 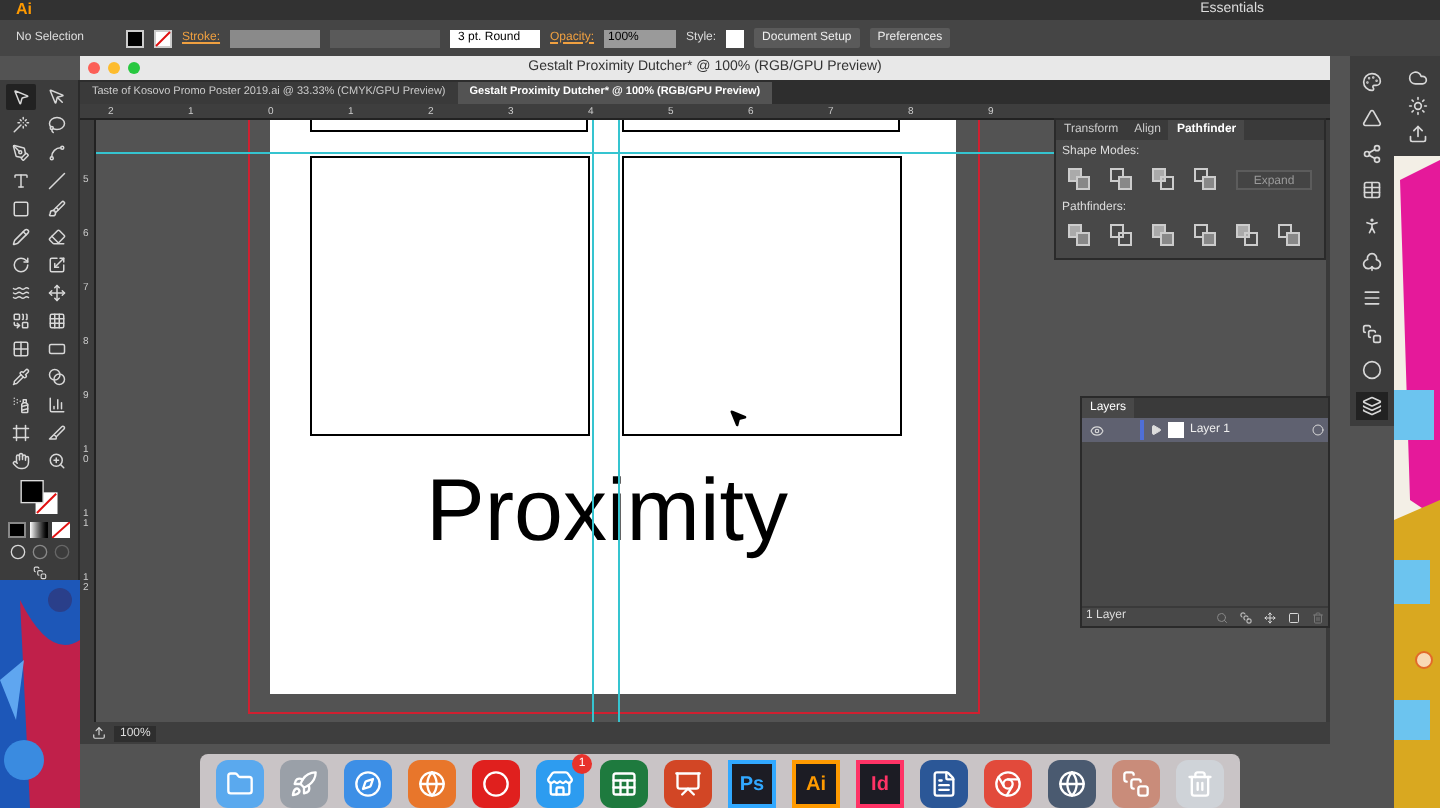 I want to click on cloud-icon, so click(x=1417, y=78).